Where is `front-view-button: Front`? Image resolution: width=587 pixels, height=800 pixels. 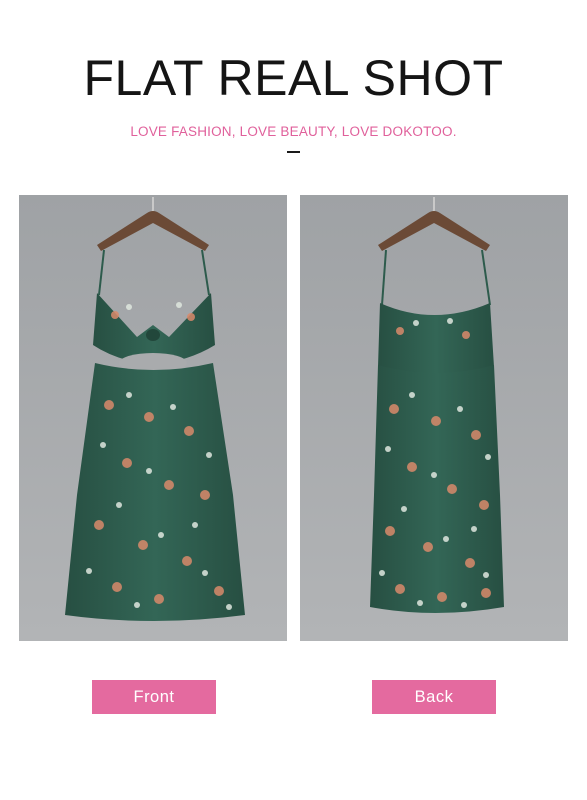
front-view-button: Front is located at coordinates (154, 697).